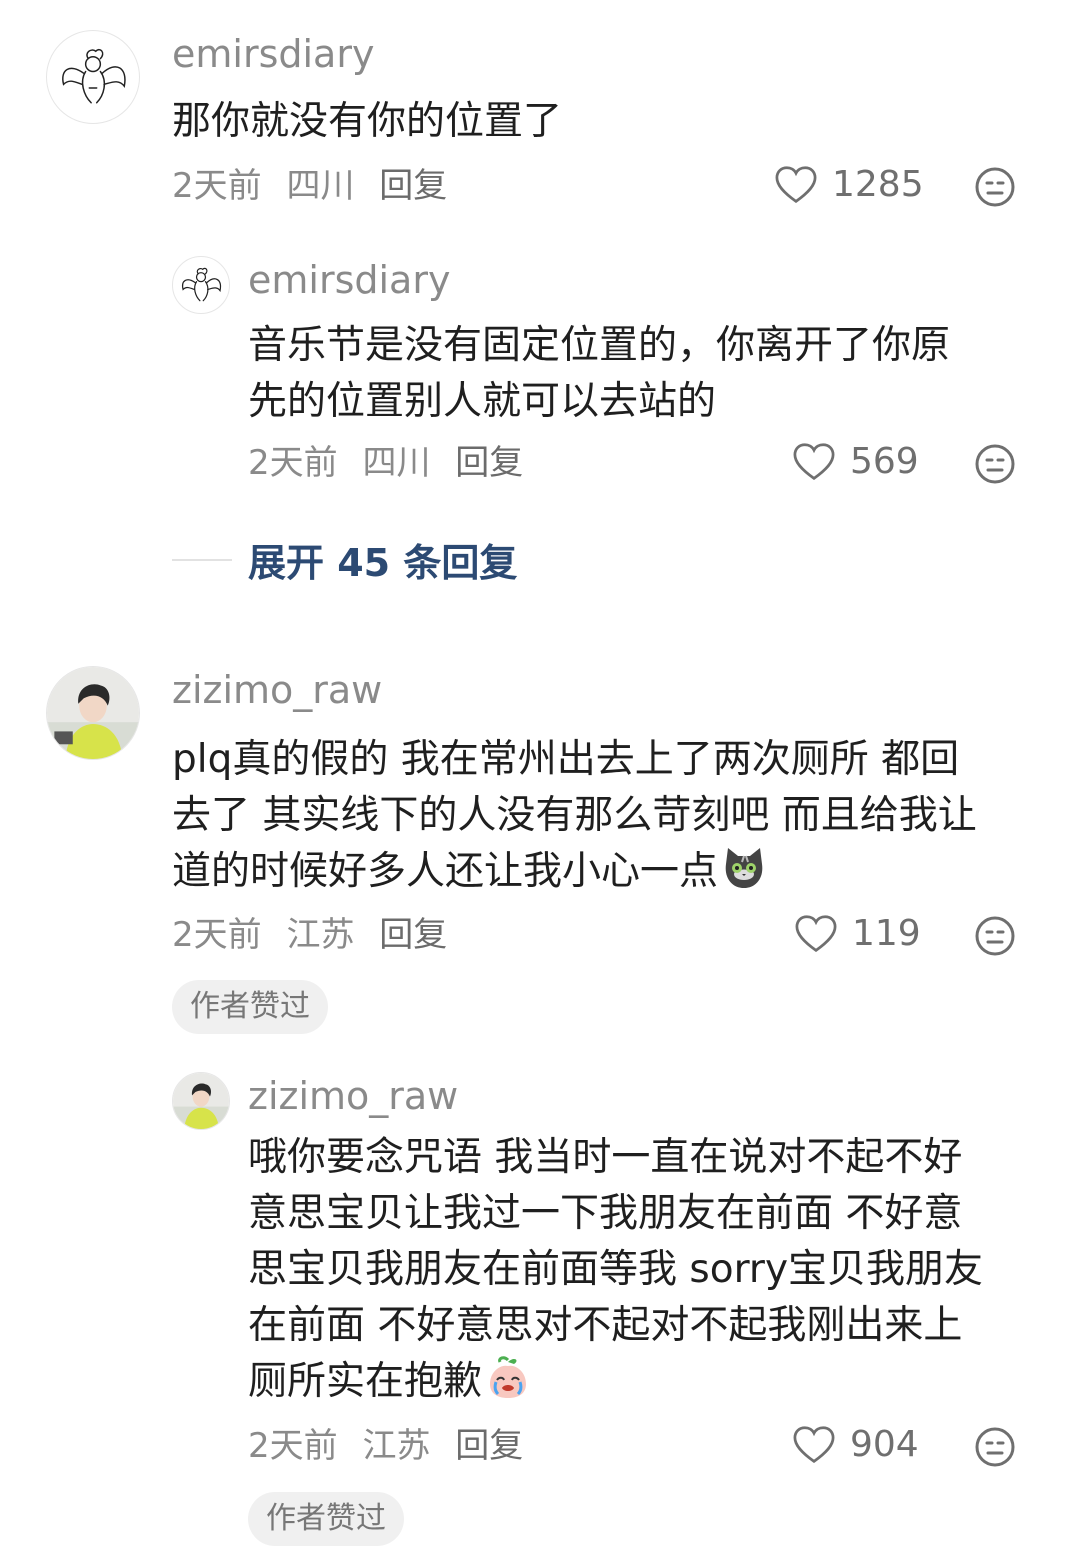 This screenshot has height=1560, width=1080. I want to click on comment-meta: 2天前 江苏 回复, so click(316, 935).